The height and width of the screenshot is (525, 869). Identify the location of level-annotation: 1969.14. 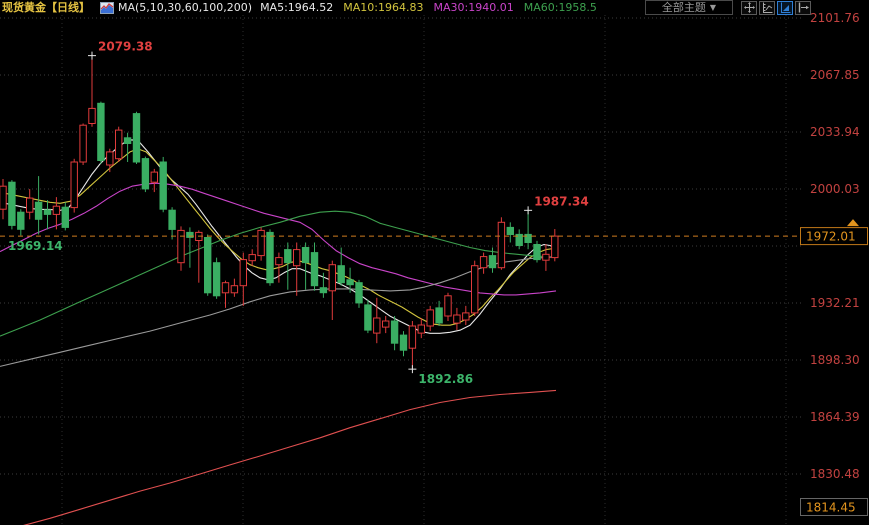
(35, 246).